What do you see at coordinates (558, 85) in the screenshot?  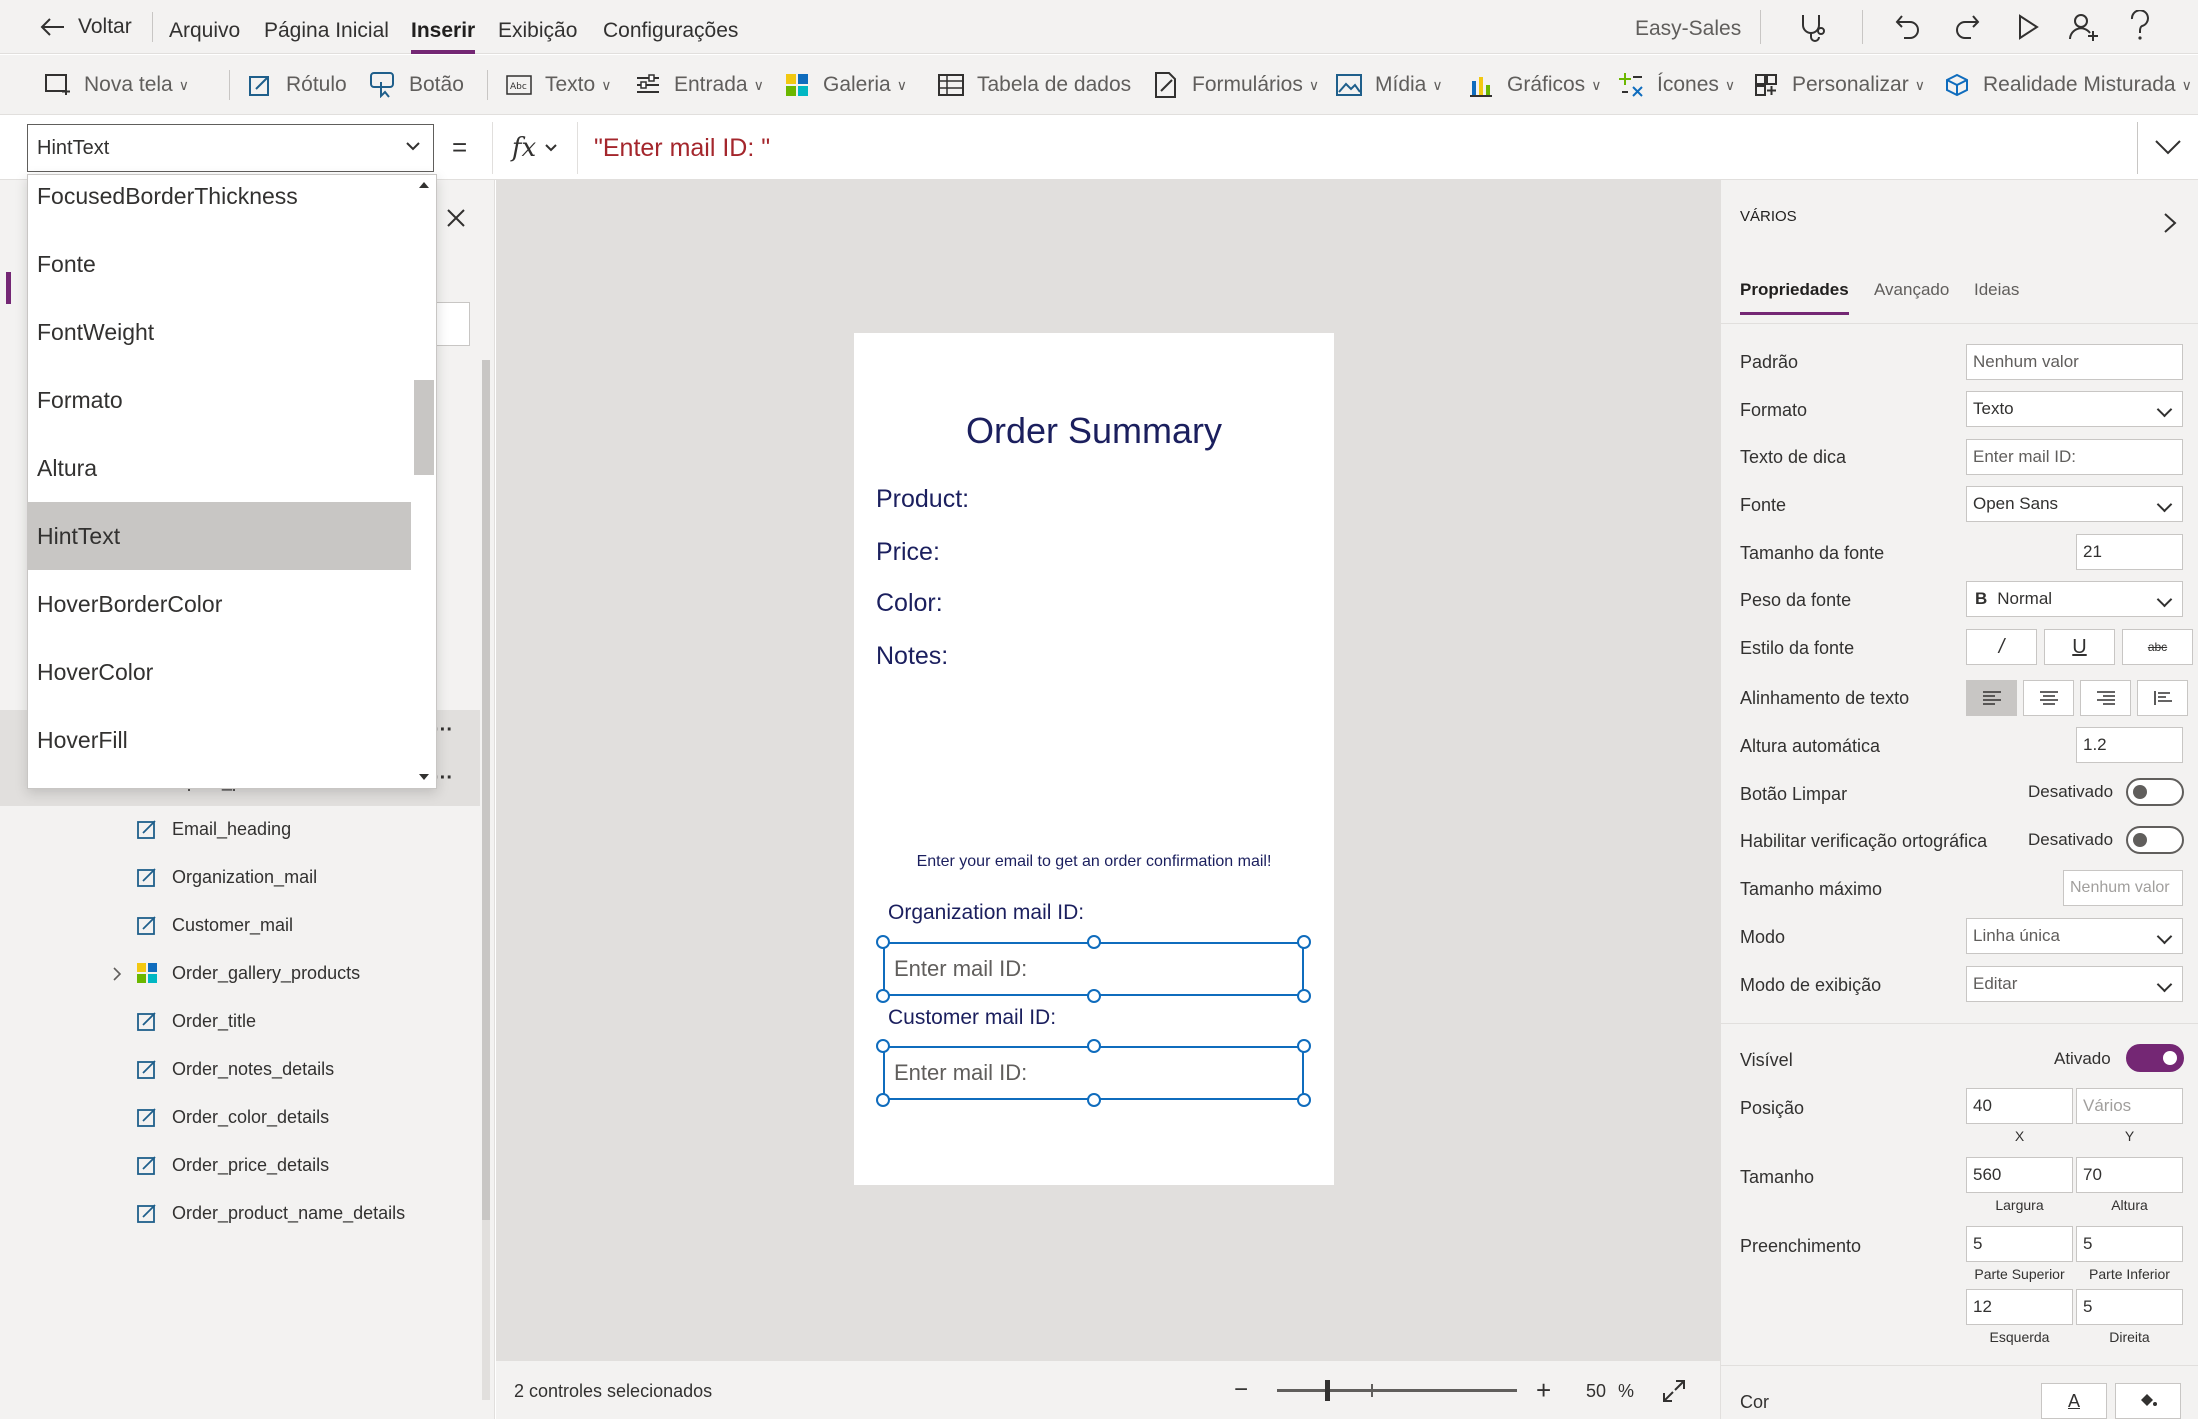 I see `ribbon-texto: Abc Texto ∨` at bounding box center [558, 85].